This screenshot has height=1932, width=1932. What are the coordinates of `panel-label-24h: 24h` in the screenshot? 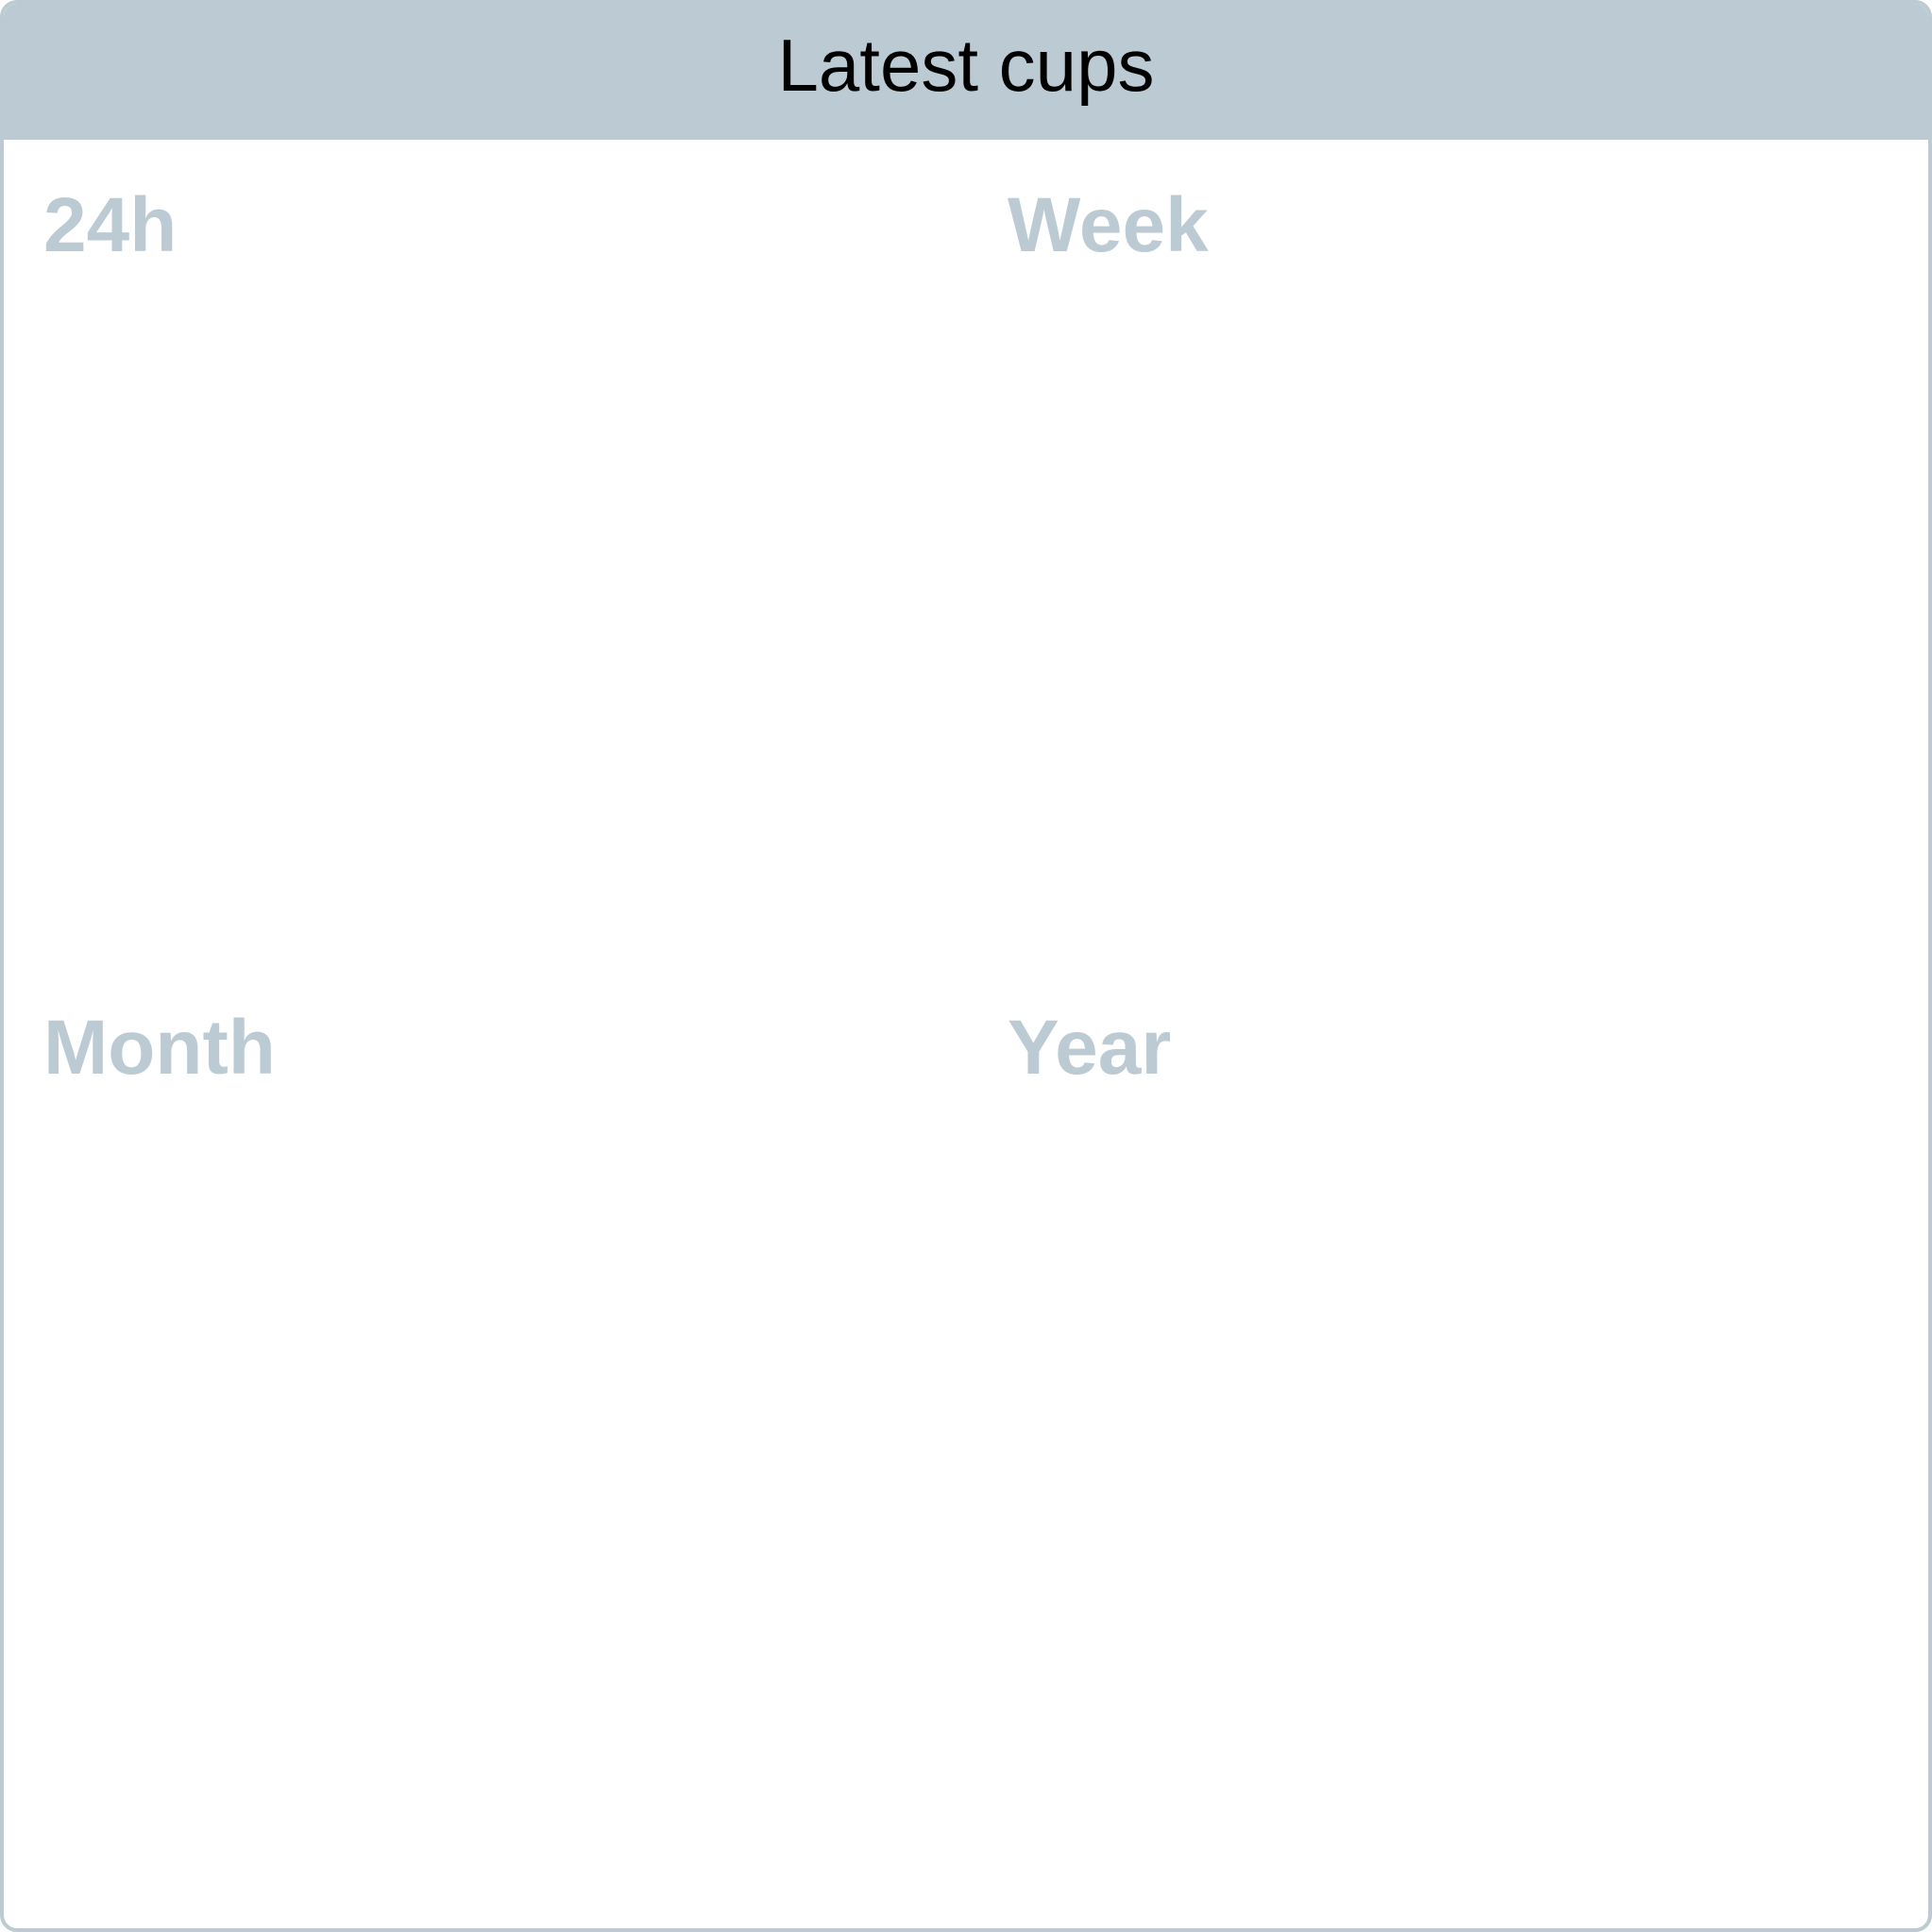 It's located at (110, 225).